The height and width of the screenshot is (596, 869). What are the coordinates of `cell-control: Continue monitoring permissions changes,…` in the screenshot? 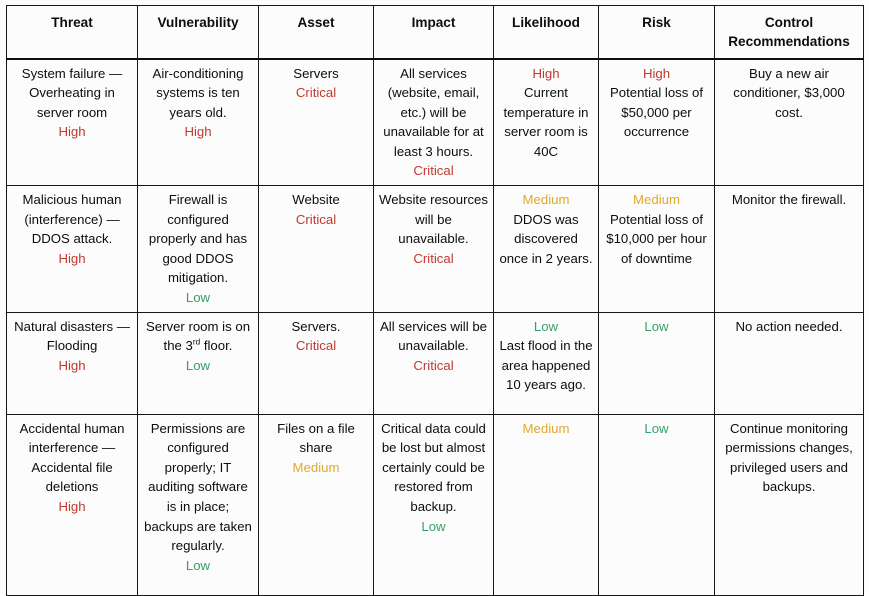 It's located at (789, 504).